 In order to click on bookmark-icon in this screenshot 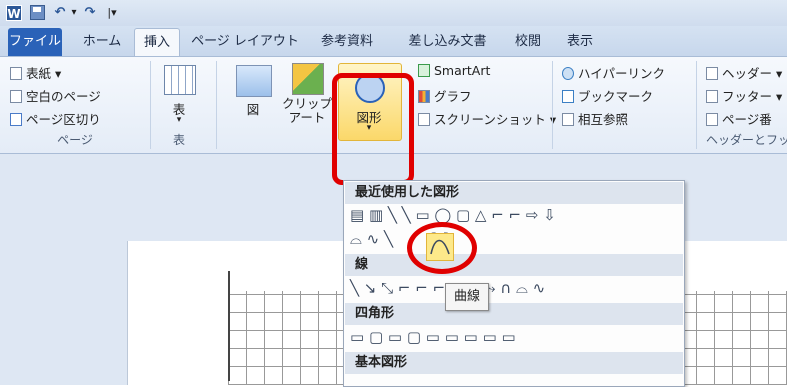, I will do `click(568, 96)`.